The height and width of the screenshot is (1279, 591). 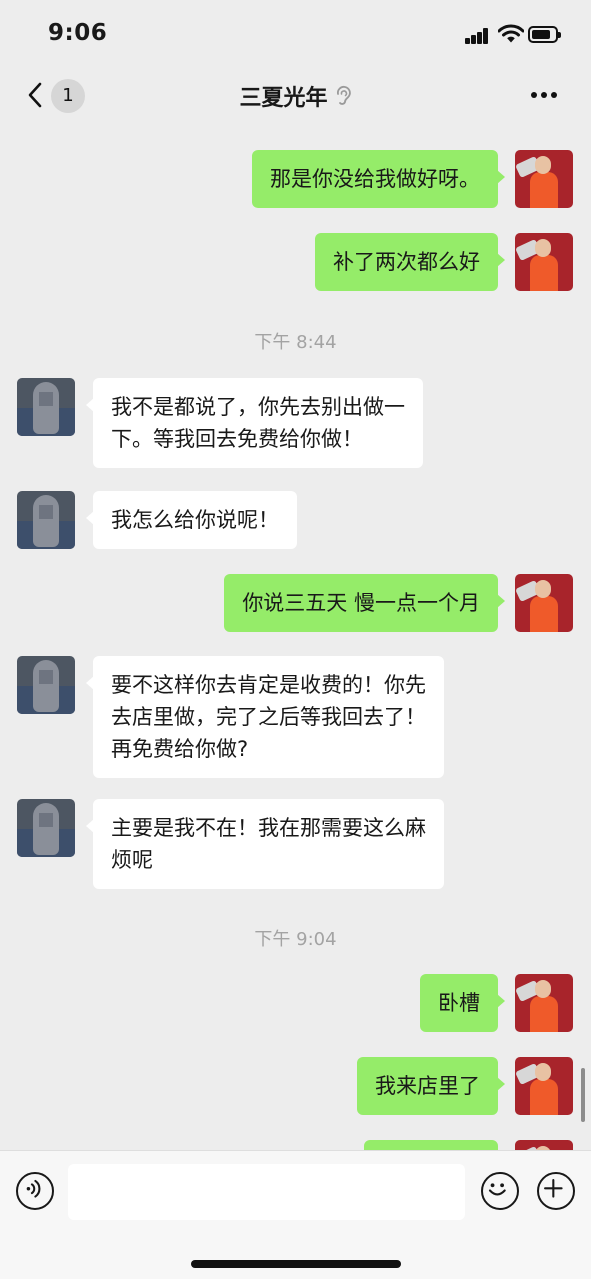 I want to click on ear-icon, so click(x=343, y=95).